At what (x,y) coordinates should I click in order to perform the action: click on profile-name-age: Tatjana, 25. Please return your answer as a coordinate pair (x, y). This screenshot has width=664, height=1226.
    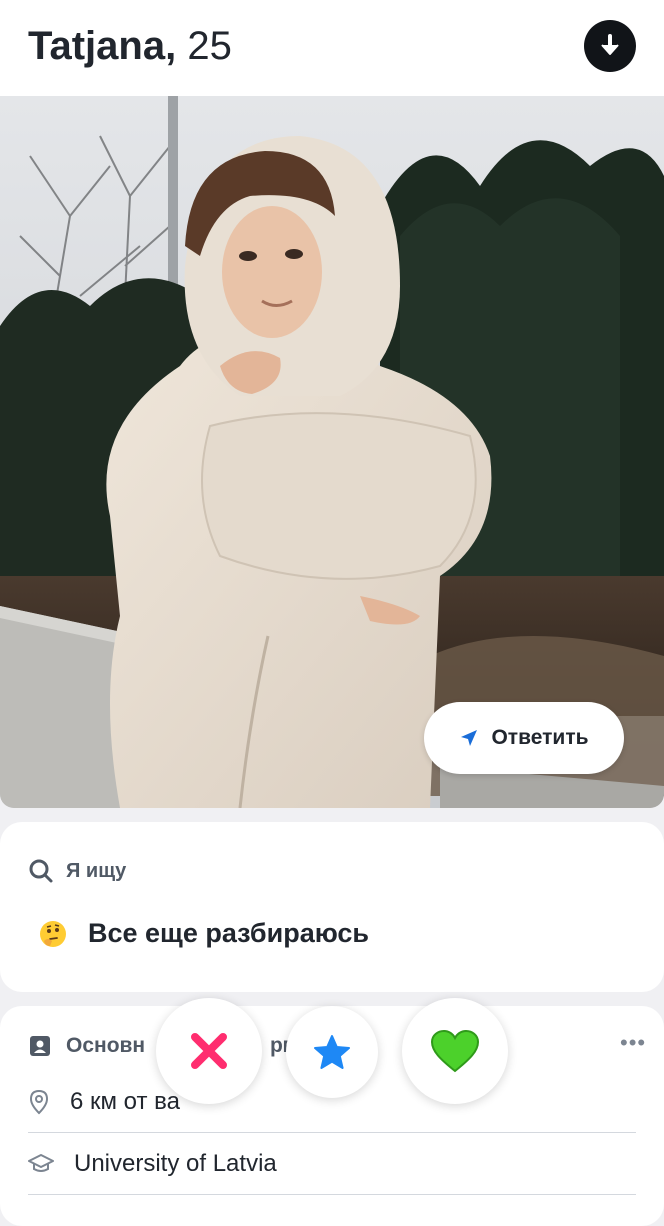
    Looking at the image, I should click on (130, 46).